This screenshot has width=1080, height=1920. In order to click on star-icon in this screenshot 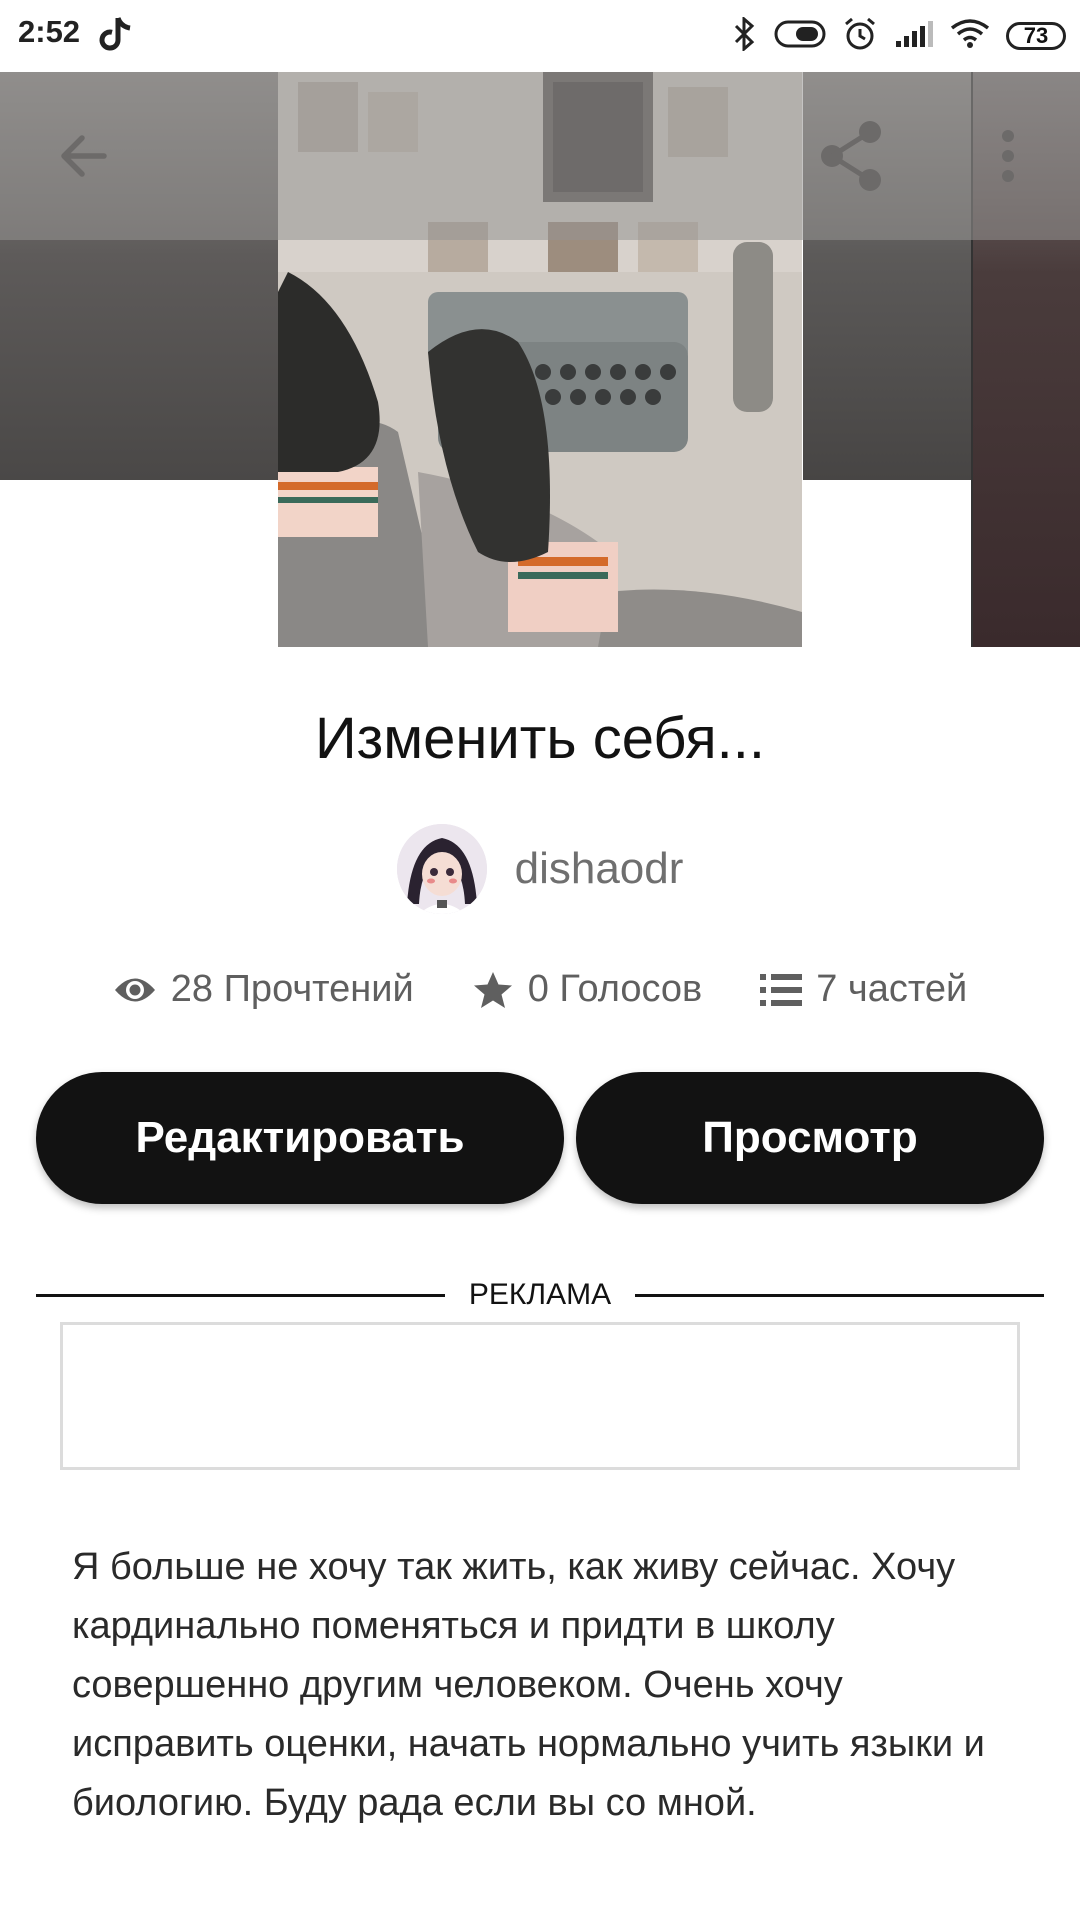, I will do `click(492, 989)`.